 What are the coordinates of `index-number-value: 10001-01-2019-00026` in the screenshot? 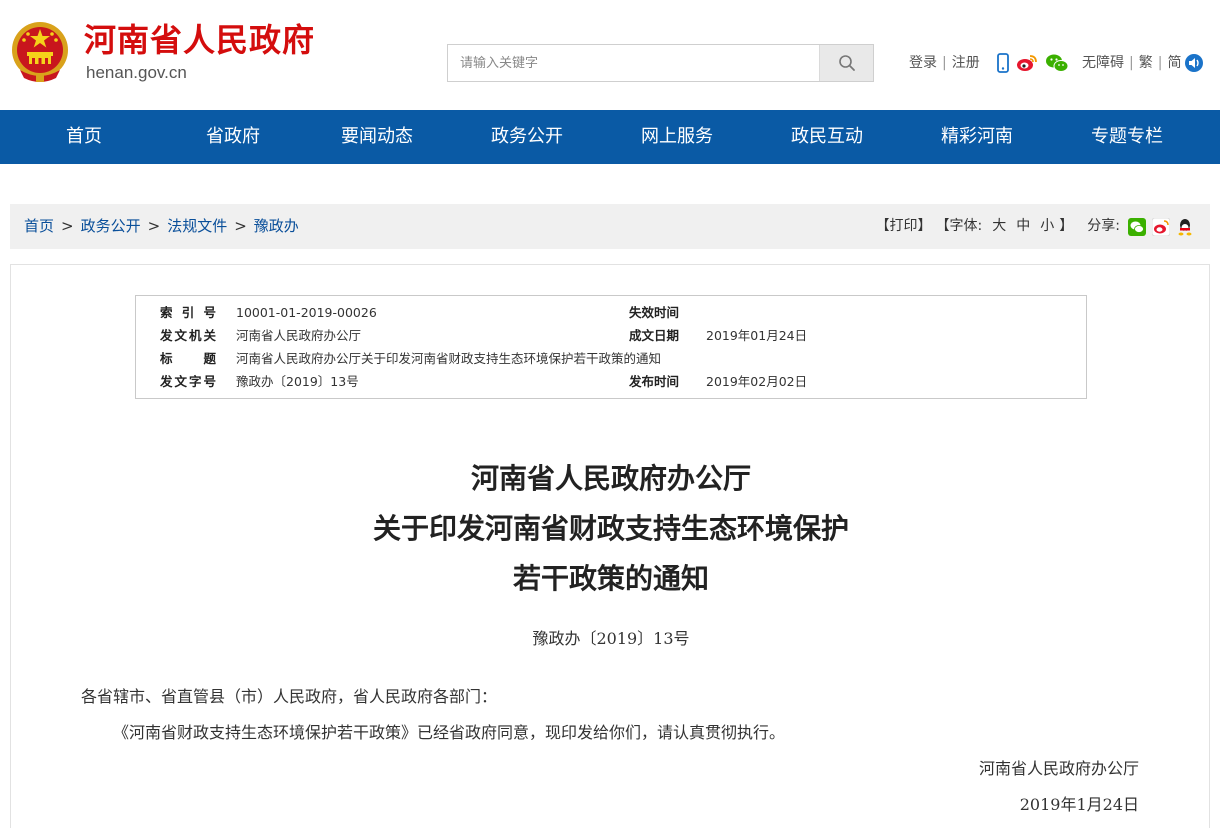 It's located at (306, 312).